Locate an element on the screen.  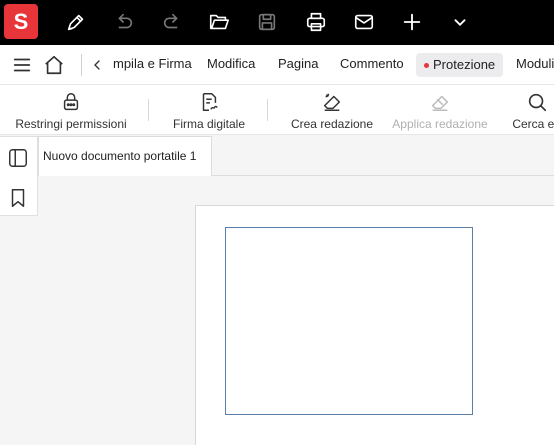
search-replace-button: Cerca e r is located at coordinates (530, 110).